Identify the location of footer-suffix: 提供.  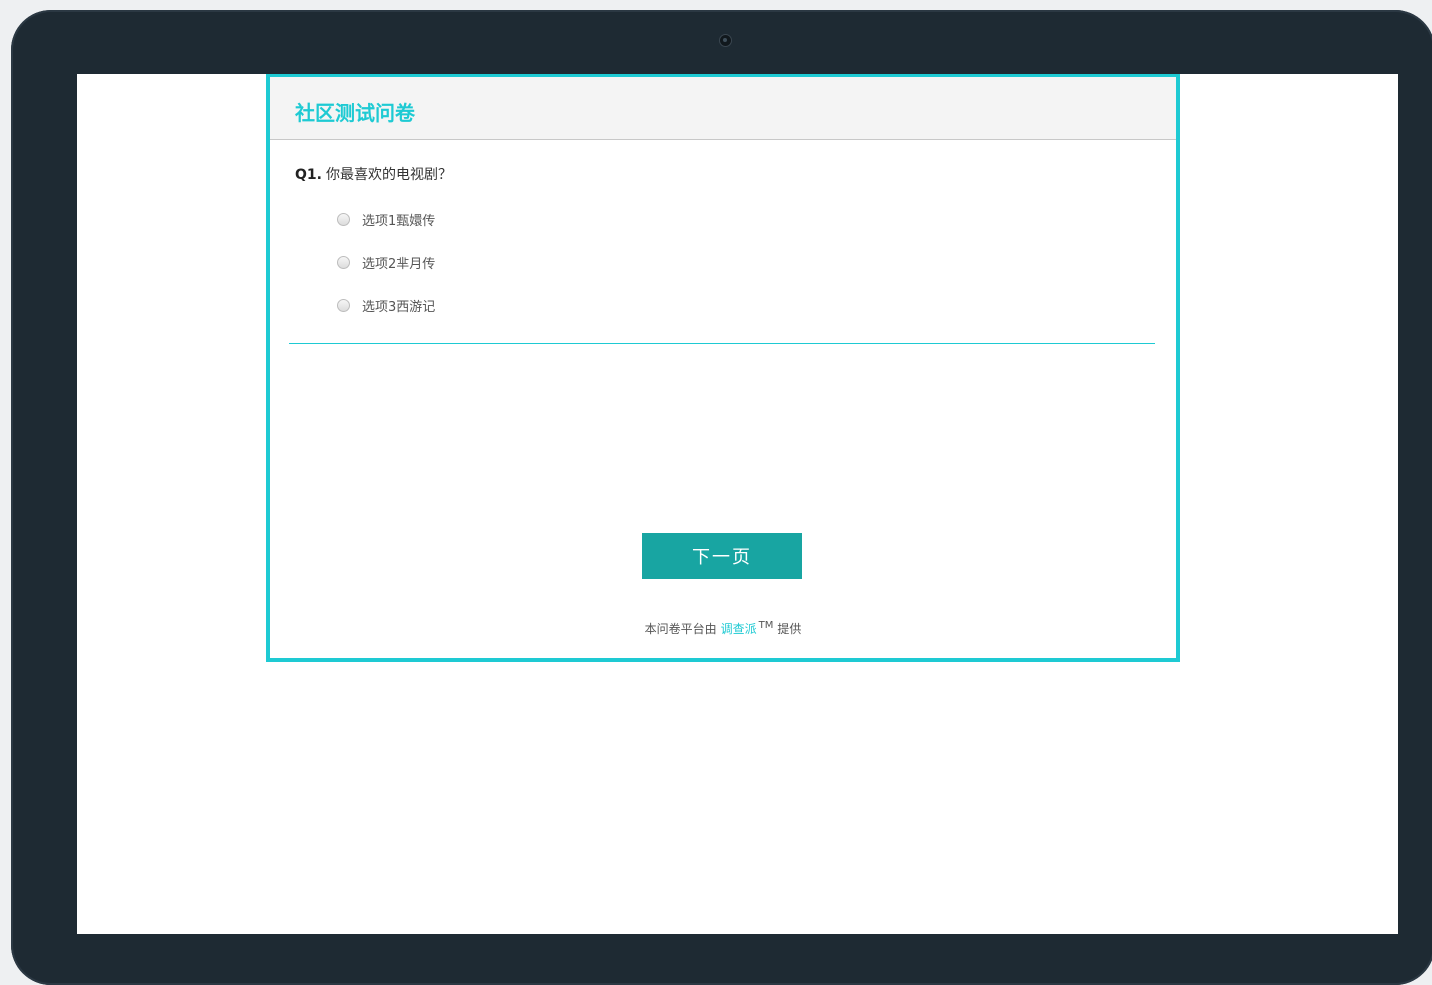
(789, 629).